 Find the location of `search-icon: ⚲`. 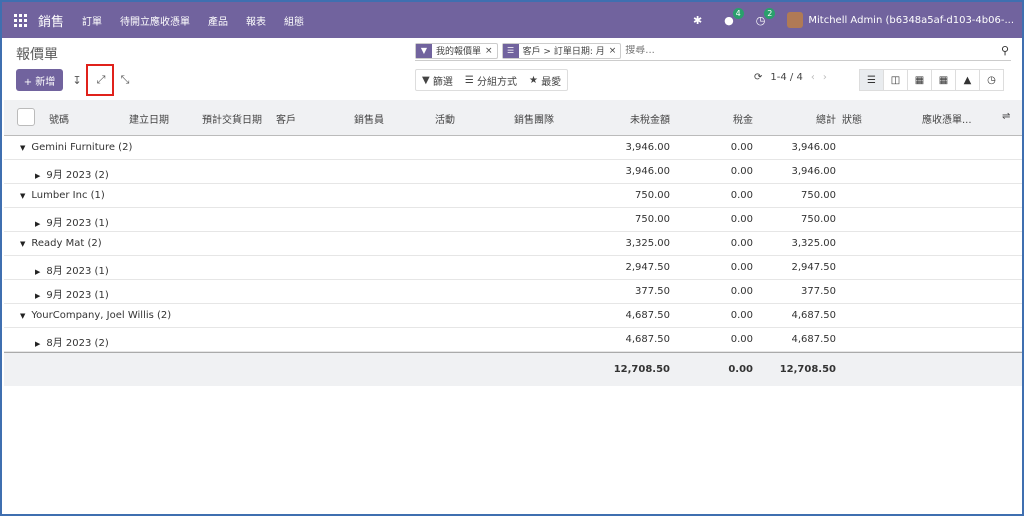

search-icon: ⚲ is located at coordinates (1005, 50).